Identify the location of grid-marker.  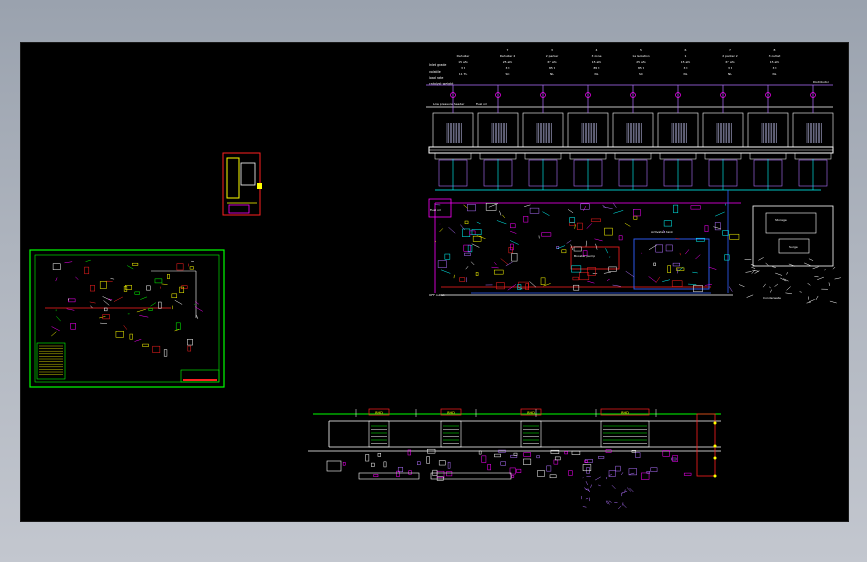
(715, 476).